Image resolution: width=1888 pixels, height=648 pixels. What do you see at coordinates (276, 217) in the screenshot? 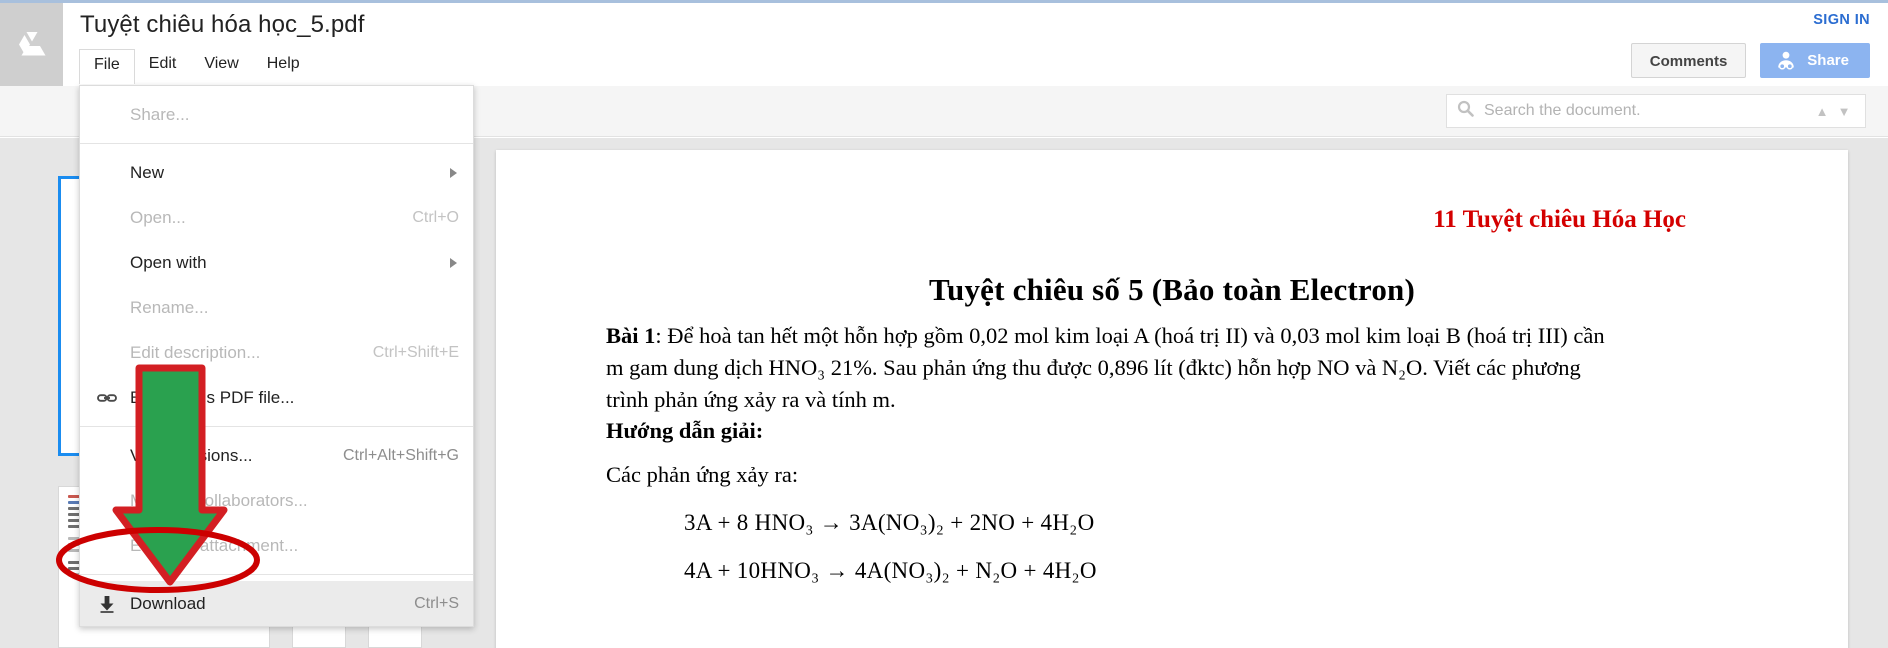
I see `menu-item-open: Open... Ctrl+O` at bounding box center [276, 217].